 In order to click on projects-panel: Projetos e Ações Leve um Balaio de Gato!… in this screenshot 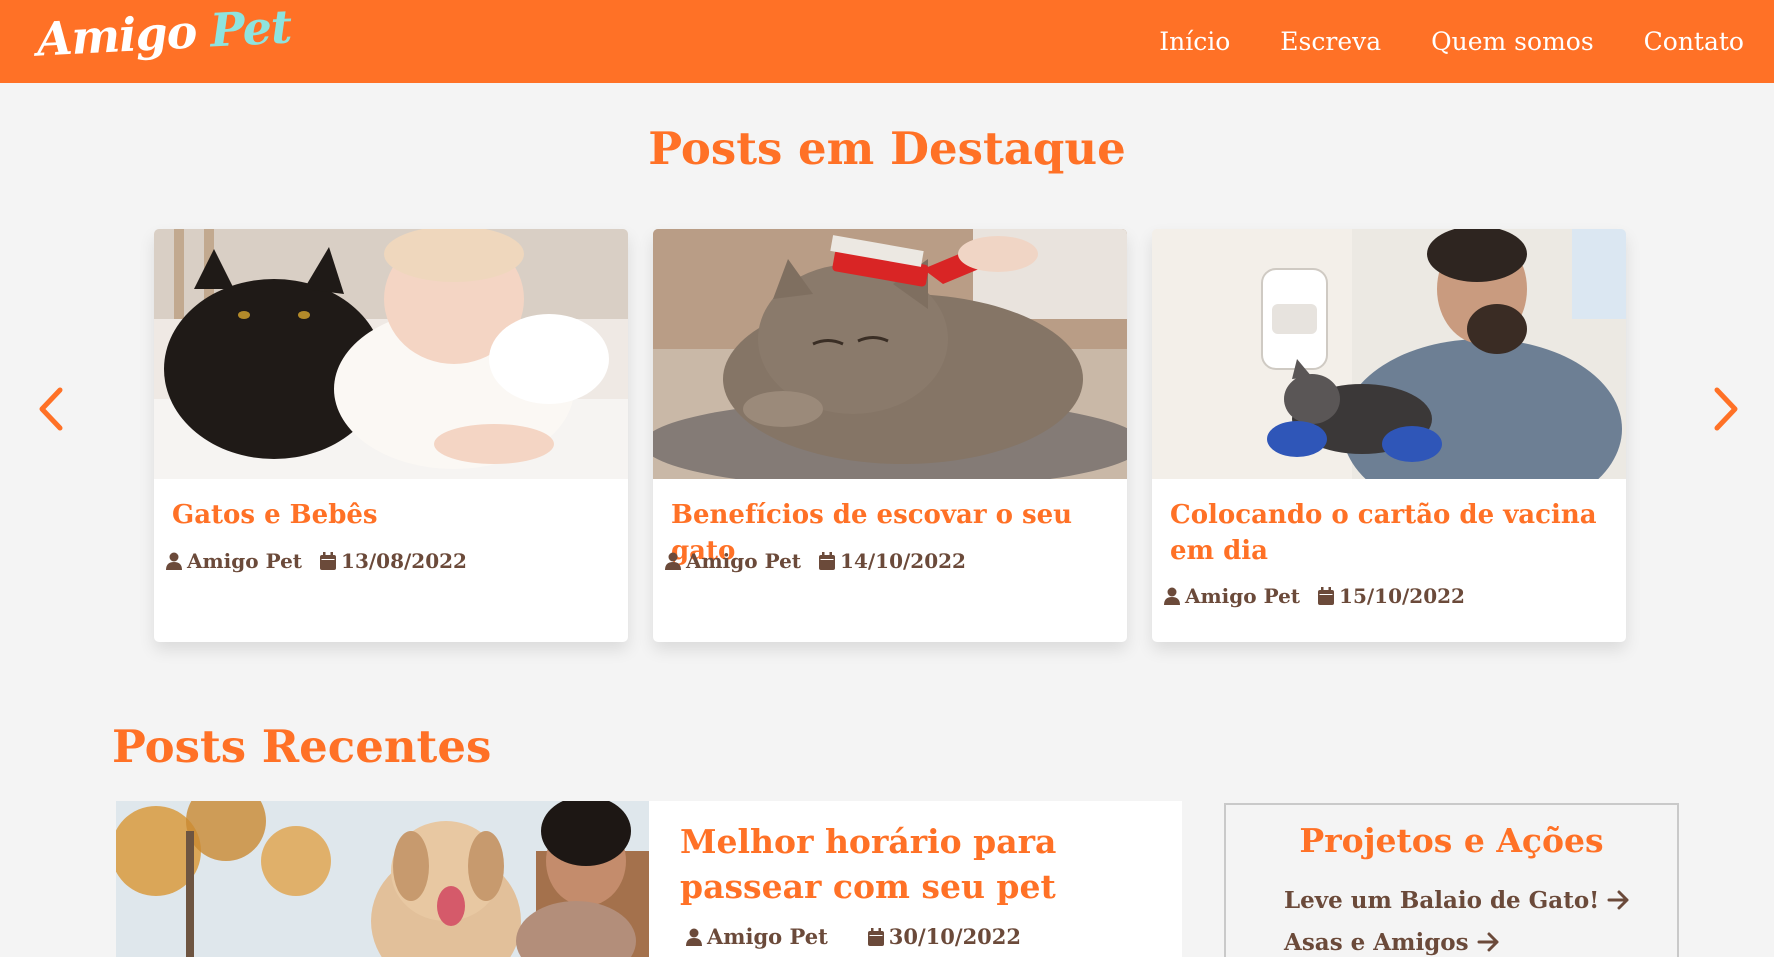, I will do `click(1451, 880)`.